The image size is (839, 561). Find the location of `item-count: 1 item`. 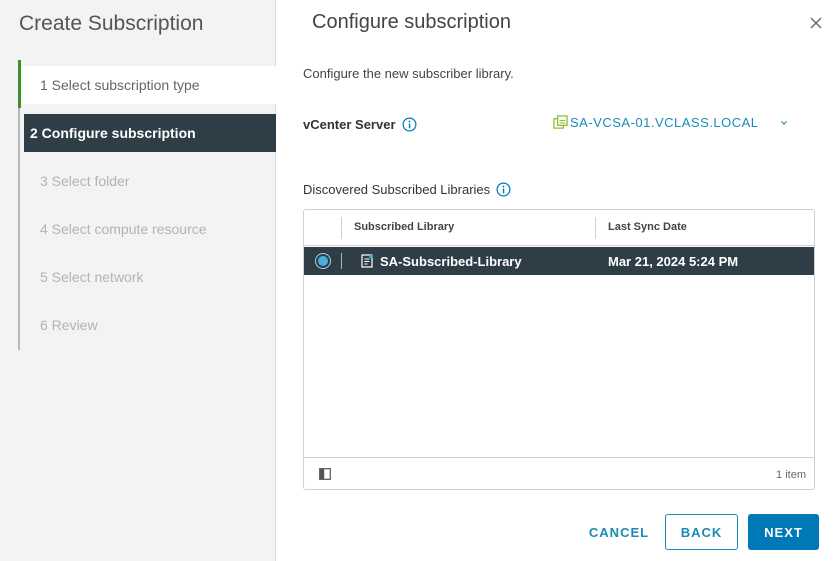

item-count: 1 item is located at coordinates (791, 475).